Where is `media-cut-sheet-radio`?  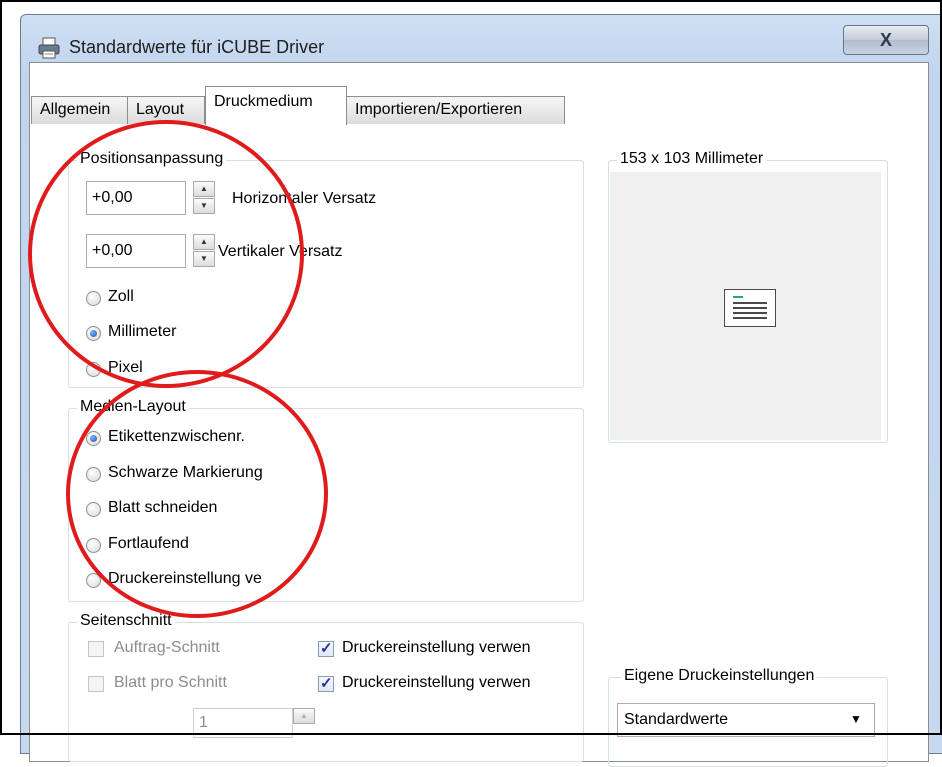
media-cut-sheet-radio is located at coordinates (93, 509).